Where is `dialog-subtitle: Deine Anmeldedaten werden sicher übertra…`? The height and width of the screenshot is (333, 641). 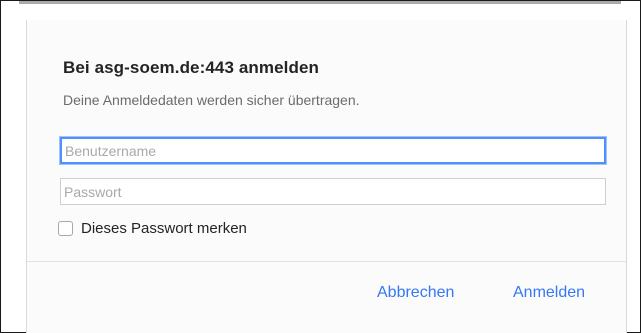 dialog-subtitle: Deine Anmeldedaten werden sicher übertra… is located at coordinates (211, 100).